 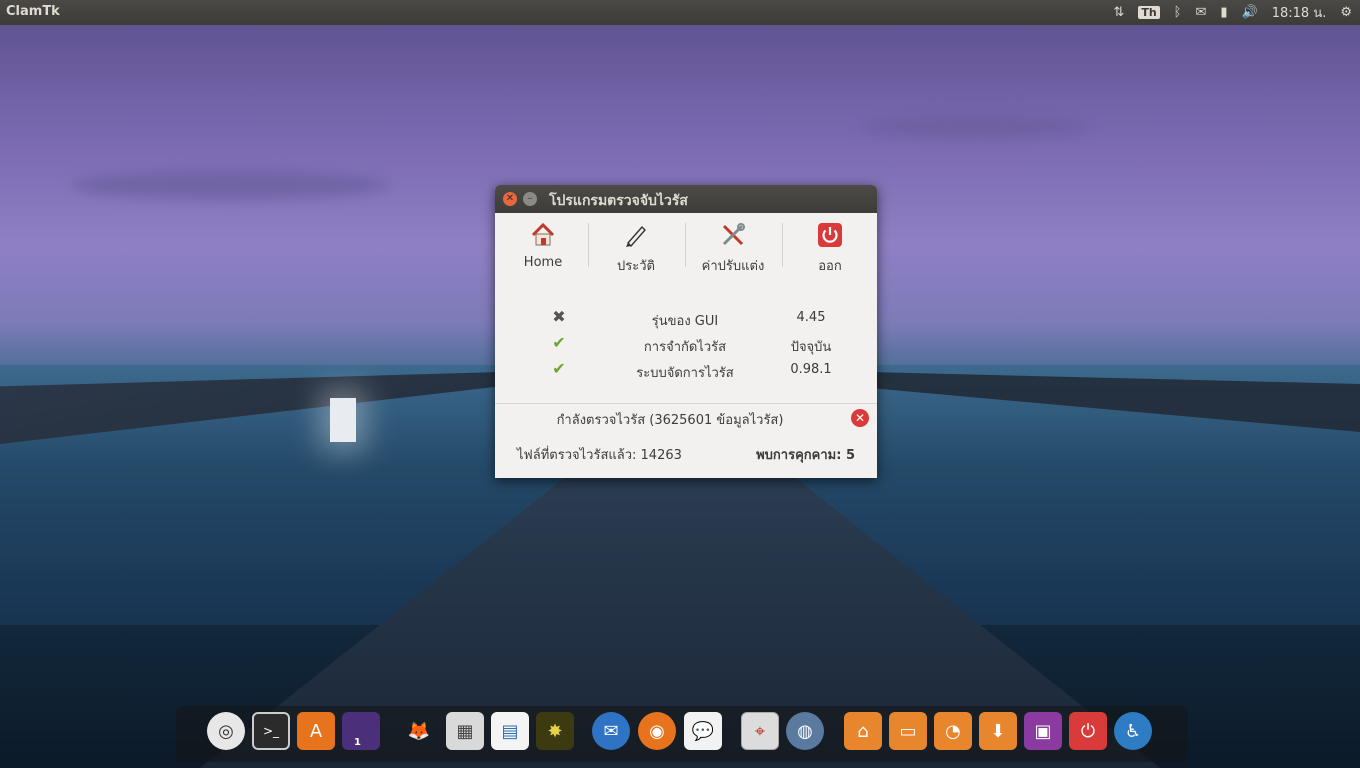 I want to click on window-titlebar: ✕ – โปรแกรมตรวจจับไวรัส, so click(x=686, y=199).